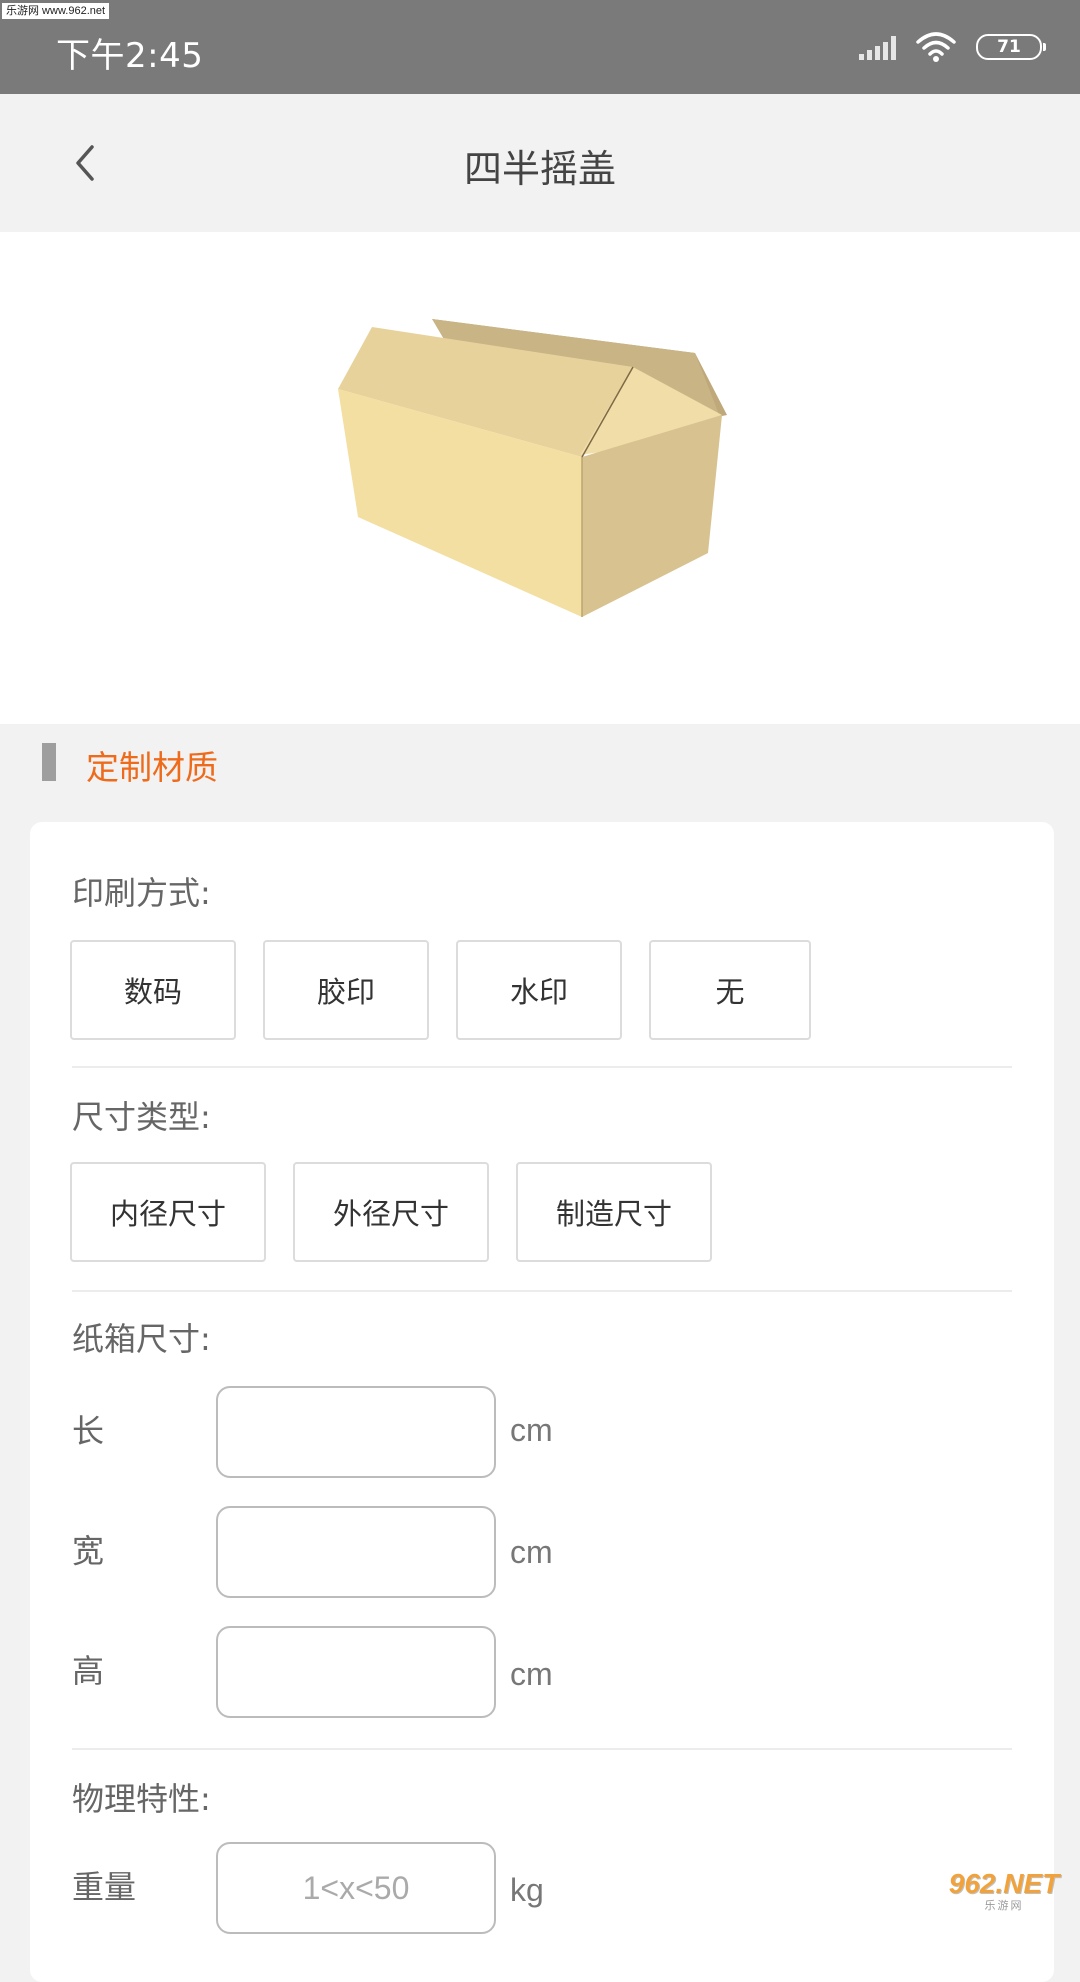  I want to click on size-option-inner: 内径尺寸, so click(168, 1212).